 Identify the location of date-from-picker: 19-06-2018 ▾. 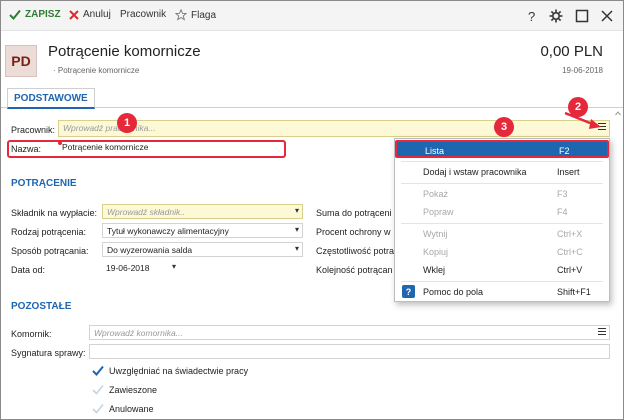
(140, 268).